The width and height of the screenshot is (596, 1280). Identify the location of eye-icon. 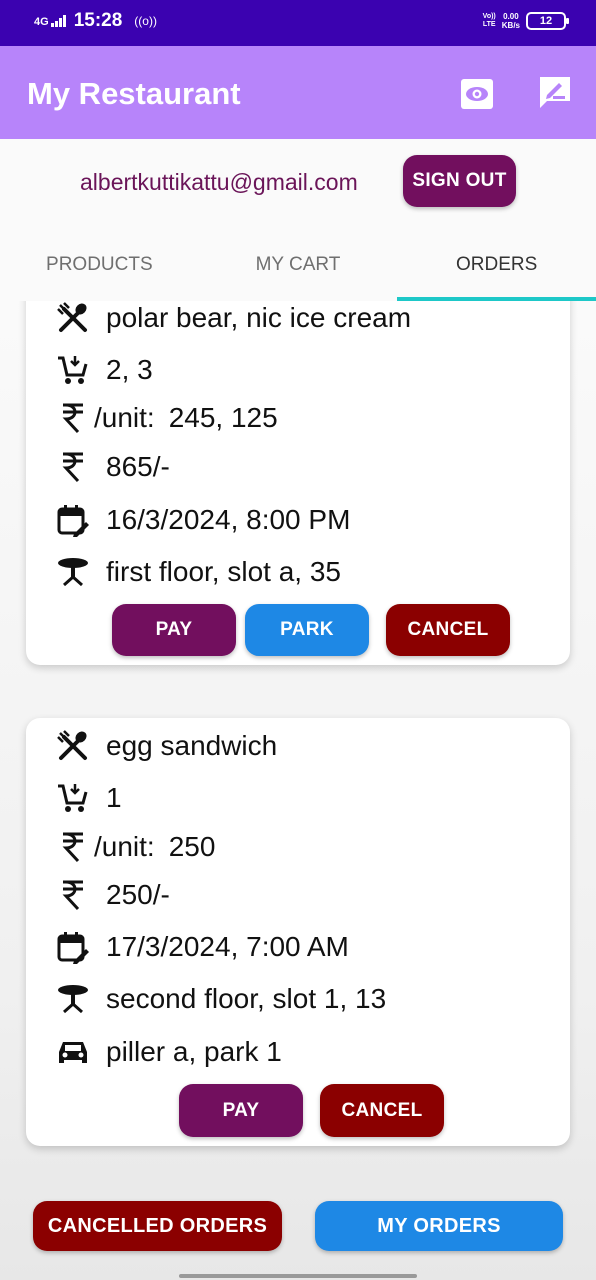
(477, 94).